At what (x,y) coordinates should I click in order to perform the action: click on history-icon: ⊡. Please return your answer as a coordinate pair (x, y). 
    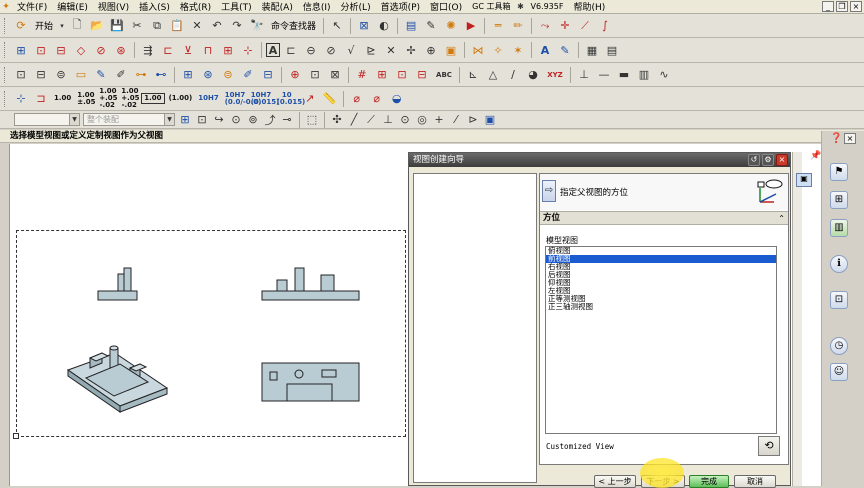
    Looking at the image, I should click on (839, 300).